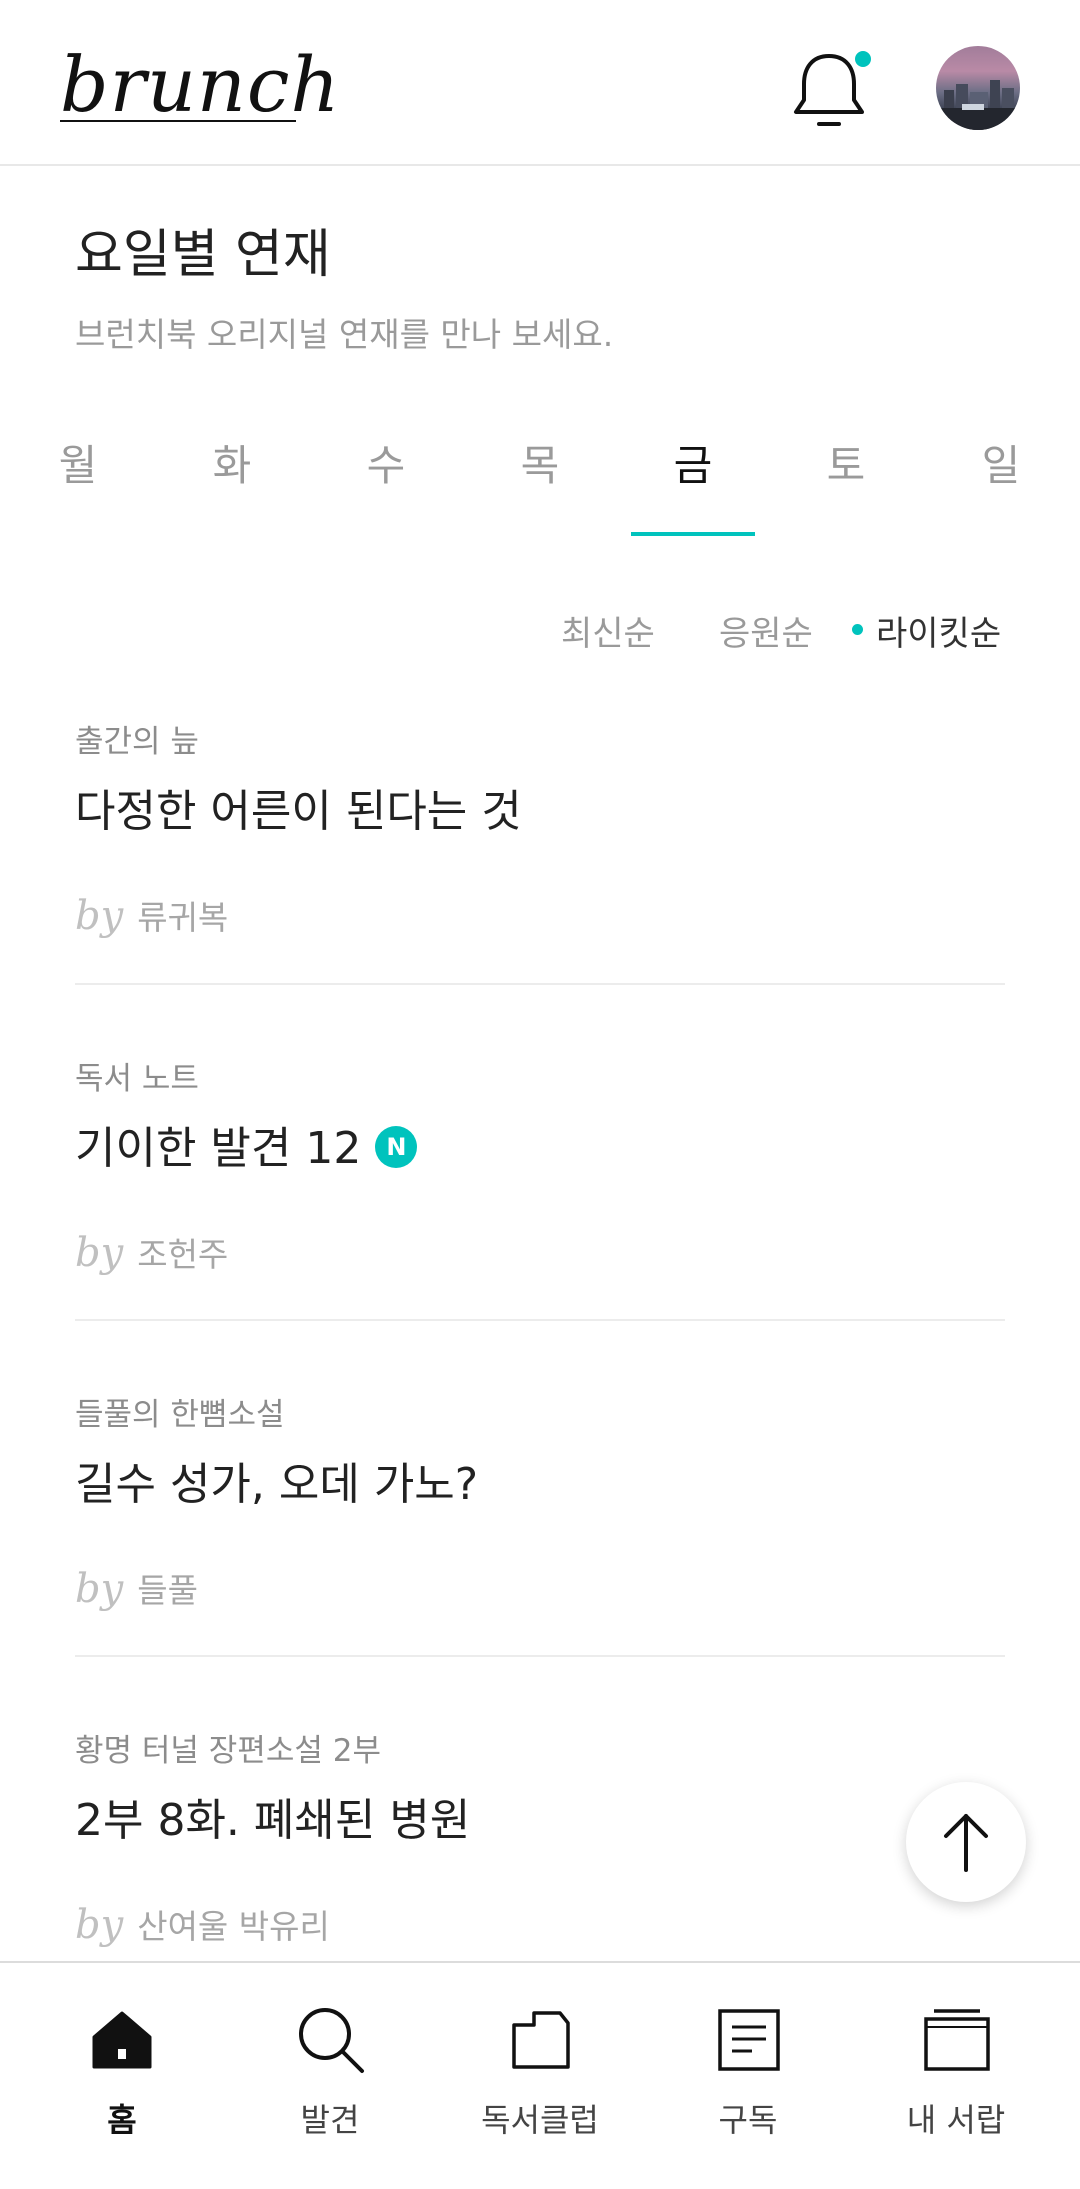 The height and width of the screenshot is (2189, 1080). Describe the element at coordinates (233, 1926) in the screenshot. I see `item-author: 산여울 박유리` at that location.